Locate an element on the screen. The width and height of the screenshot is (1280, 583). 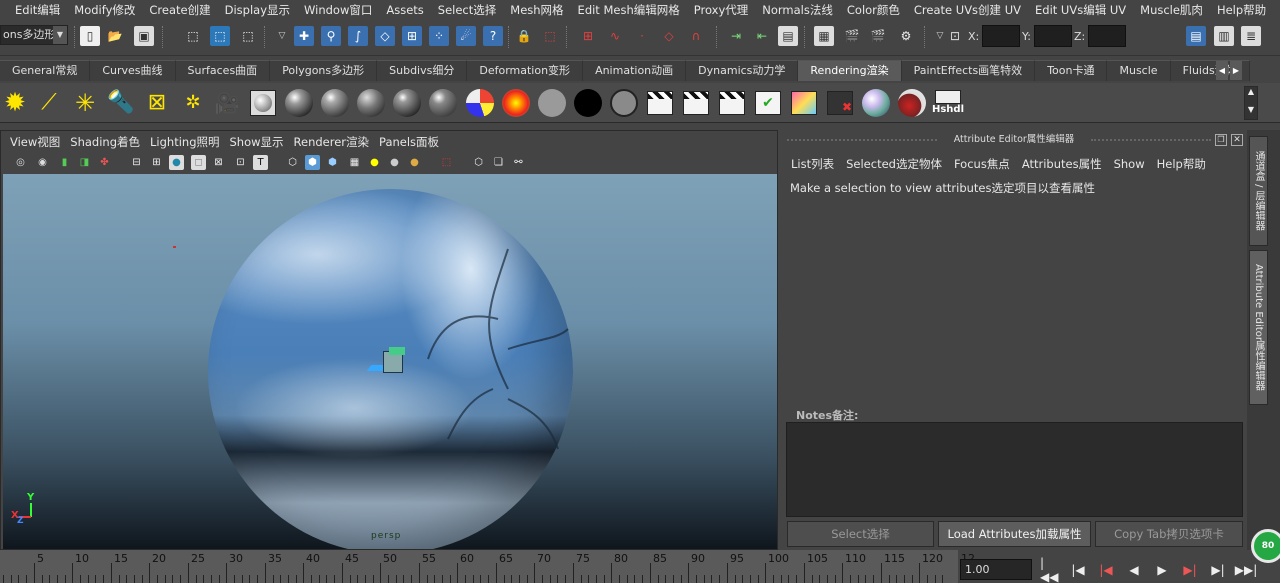
select-by-hierarchy-icon: ⬚ is located at coordinates (193, 36).